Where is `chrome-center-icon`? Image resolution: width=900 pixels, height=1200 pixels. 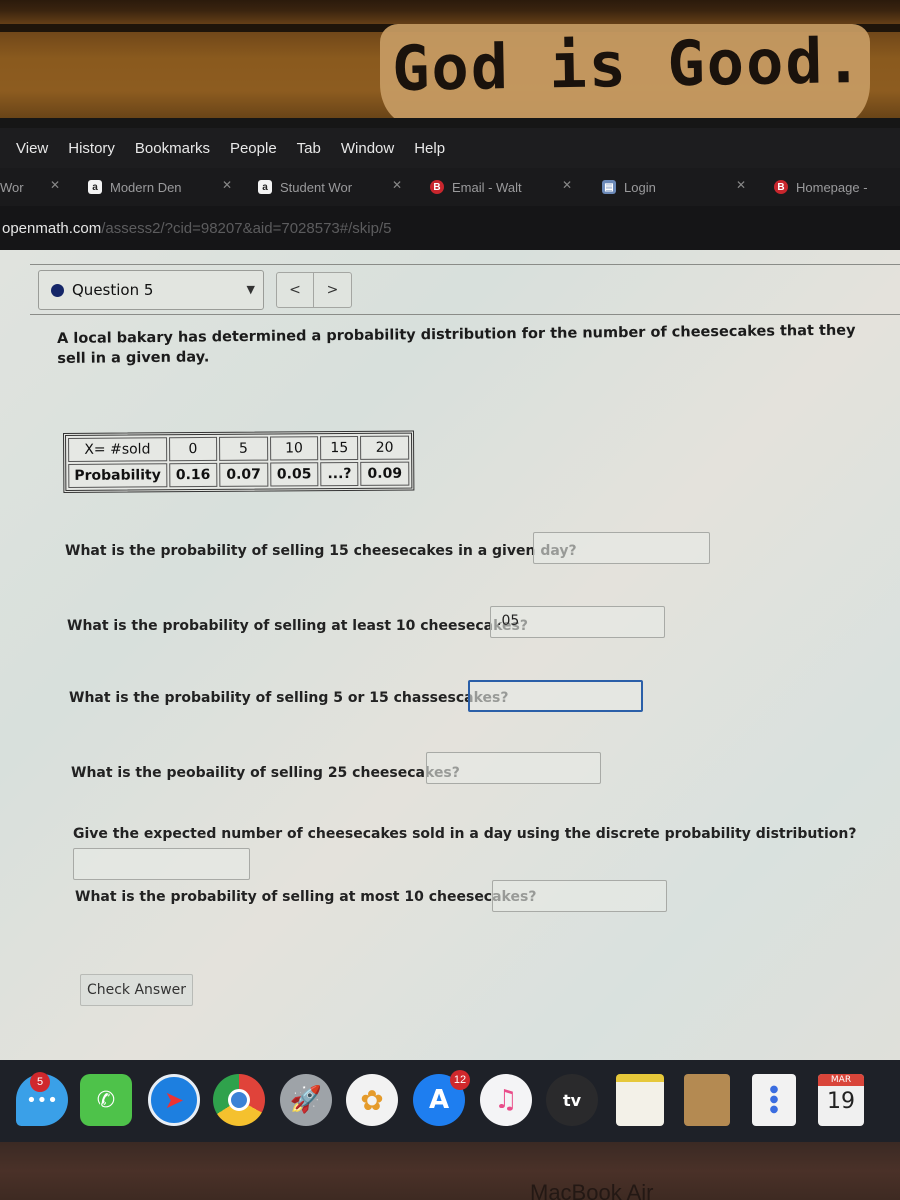
chrome-center-icon is located at coordinates (239, 1100).